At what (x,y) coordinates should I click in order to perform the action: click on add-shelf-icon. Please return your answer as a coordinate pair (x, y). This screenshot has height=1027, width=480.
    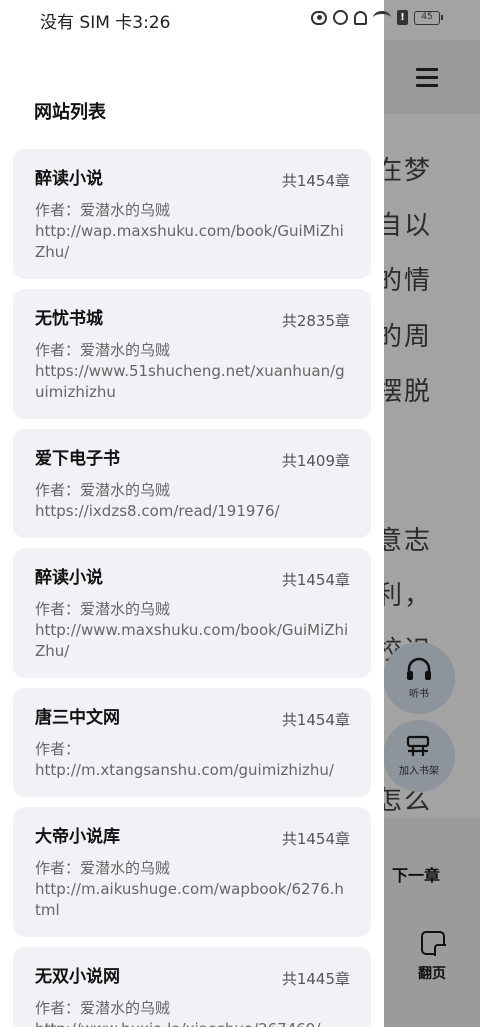
    Looking at the image, I should click on (418, 745).